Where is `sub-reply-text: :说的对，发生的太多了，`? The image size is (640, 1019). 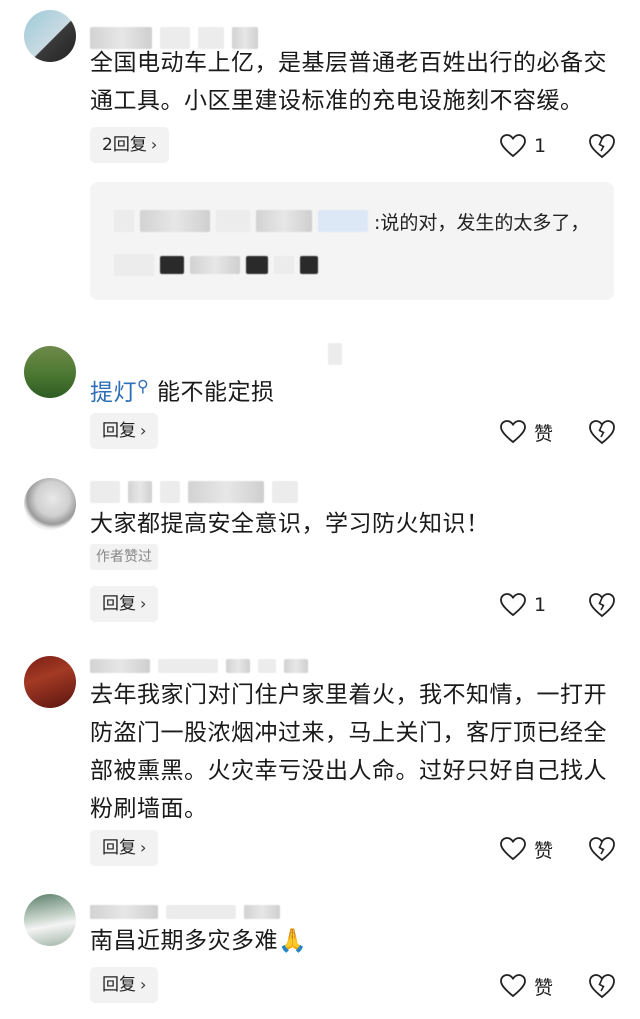
sub-reply-text: :说的对，发生的太多了， is located at coordinates (482, 222).